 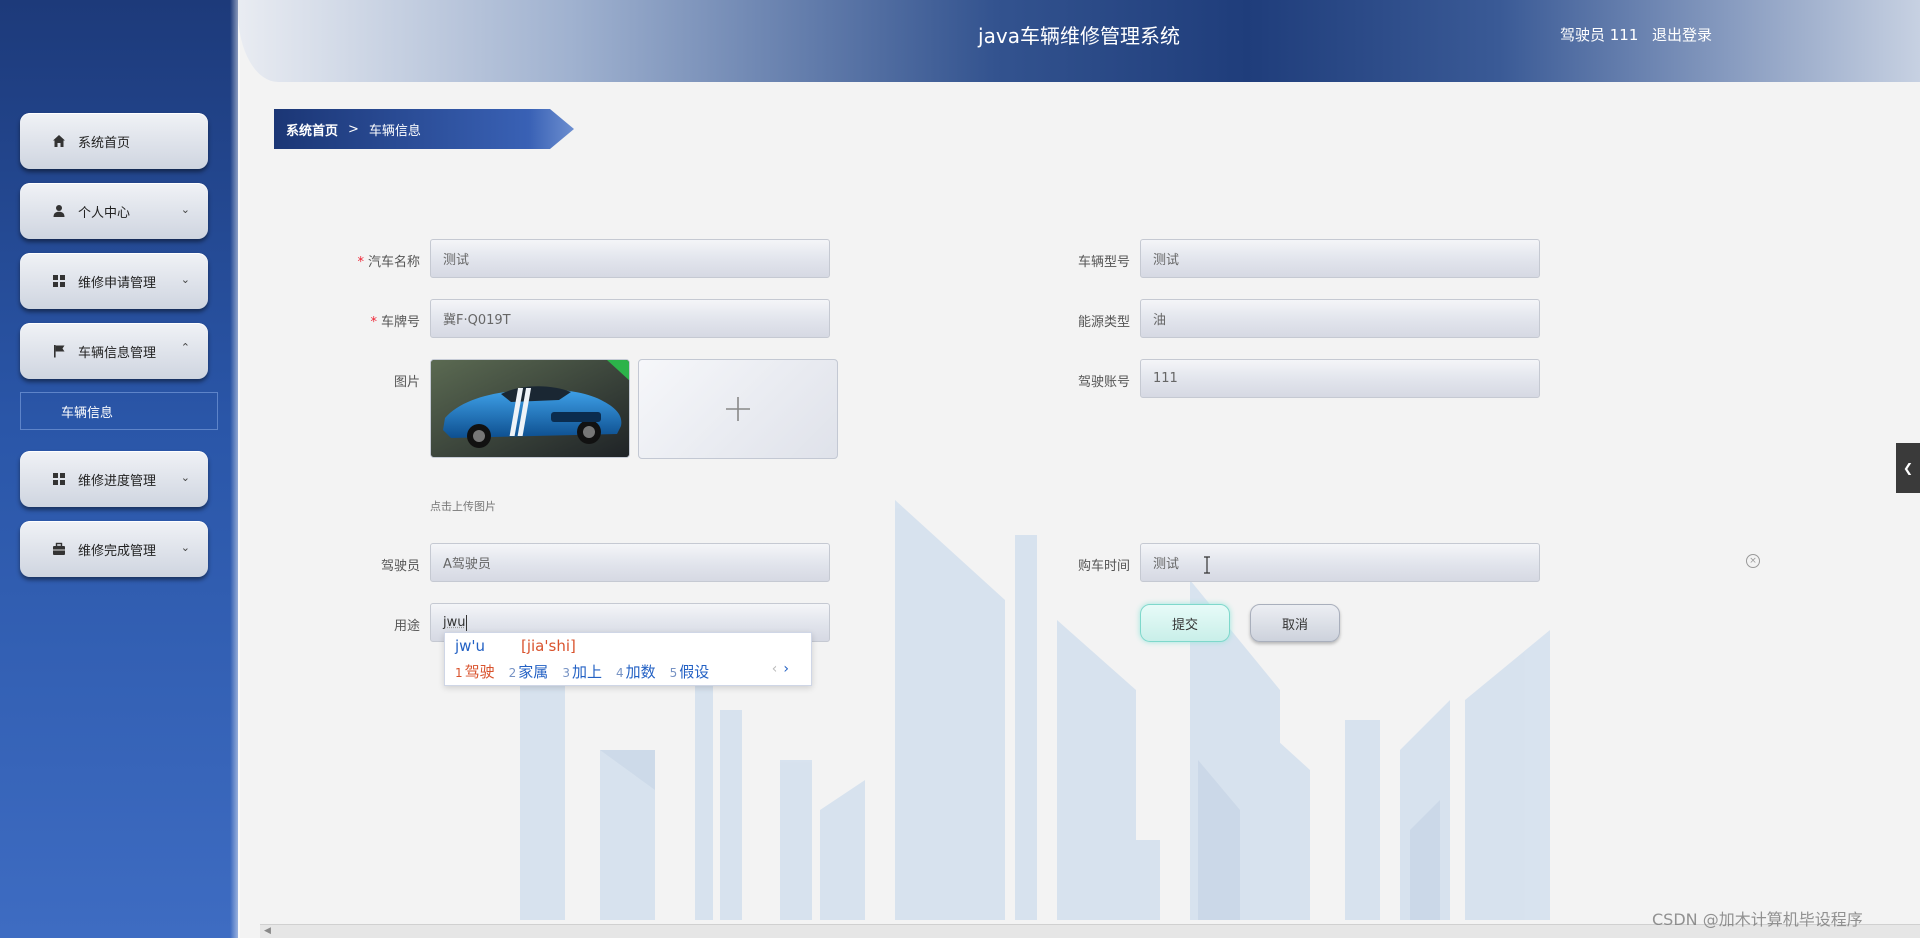 I want to click on ime-candidate: 1 驾驶, so click(x=475, y=671).